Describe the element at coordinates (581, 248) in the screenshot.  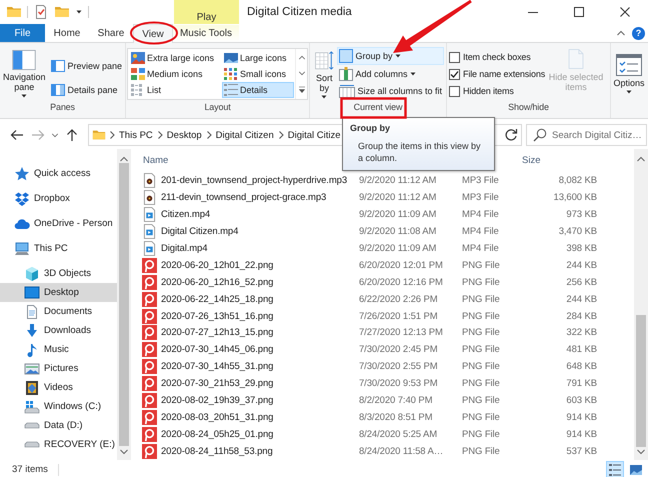
I see `size-cell-text: 398 KB` at that location.